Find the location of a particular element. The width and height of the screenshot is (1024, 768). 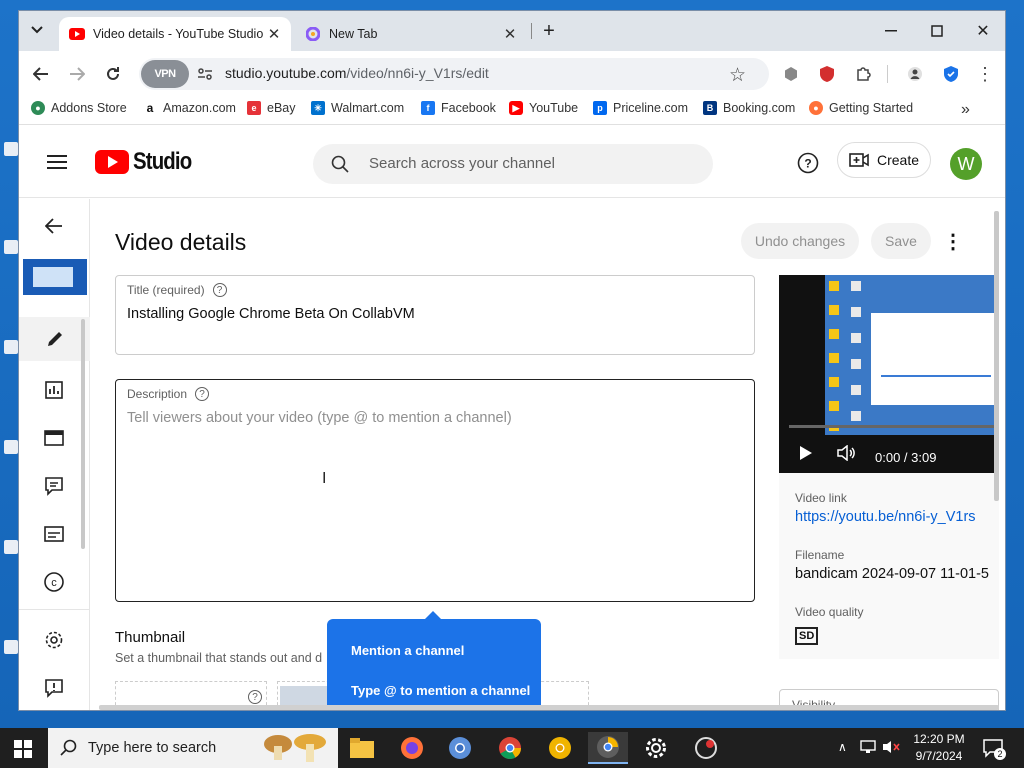

video-link-label: Video link is located at coordinates (821, 498).